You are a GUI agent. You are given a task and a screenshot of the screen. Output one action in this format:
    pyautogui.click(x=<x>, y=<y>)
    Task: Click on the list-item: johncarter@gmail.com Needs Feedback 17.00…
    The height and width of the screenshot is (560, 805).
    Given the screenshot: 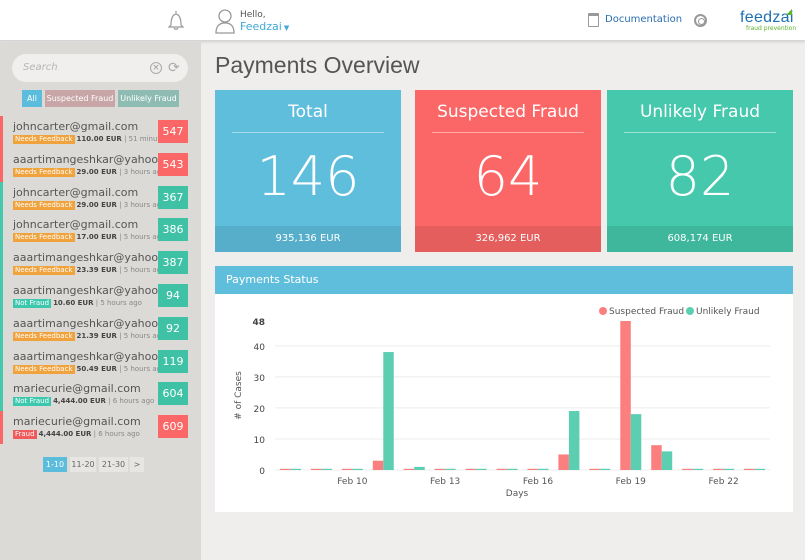 What is the action you would take?
    pyautogui.click(x=100, y=231)
    